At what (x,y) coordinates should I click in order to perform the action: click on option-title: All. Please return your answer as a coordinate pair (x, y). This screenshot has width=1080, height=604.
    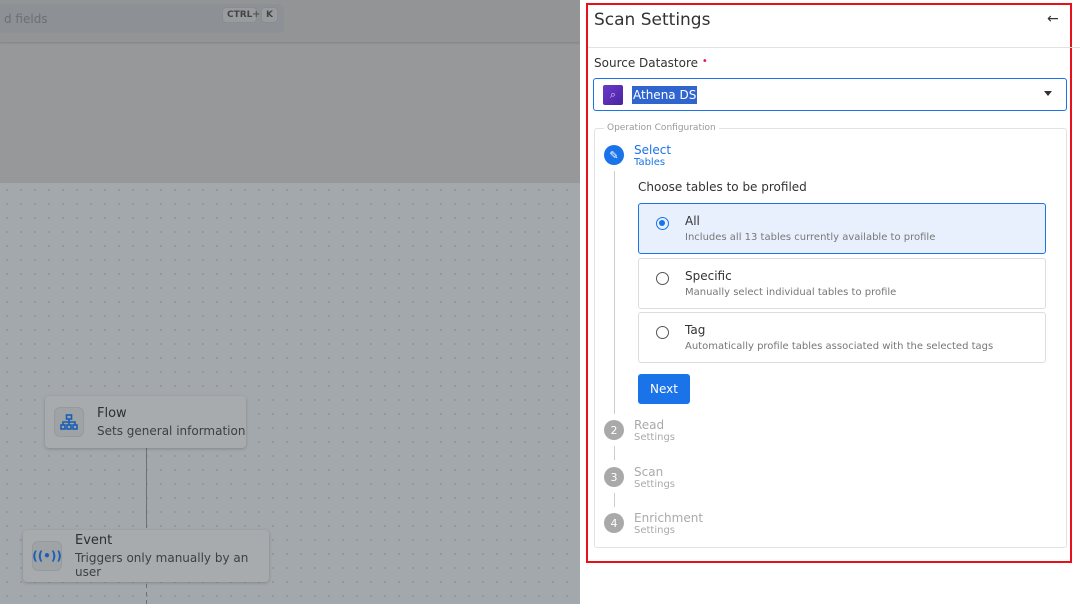
    Looking at the image, I should click on (692, 221).